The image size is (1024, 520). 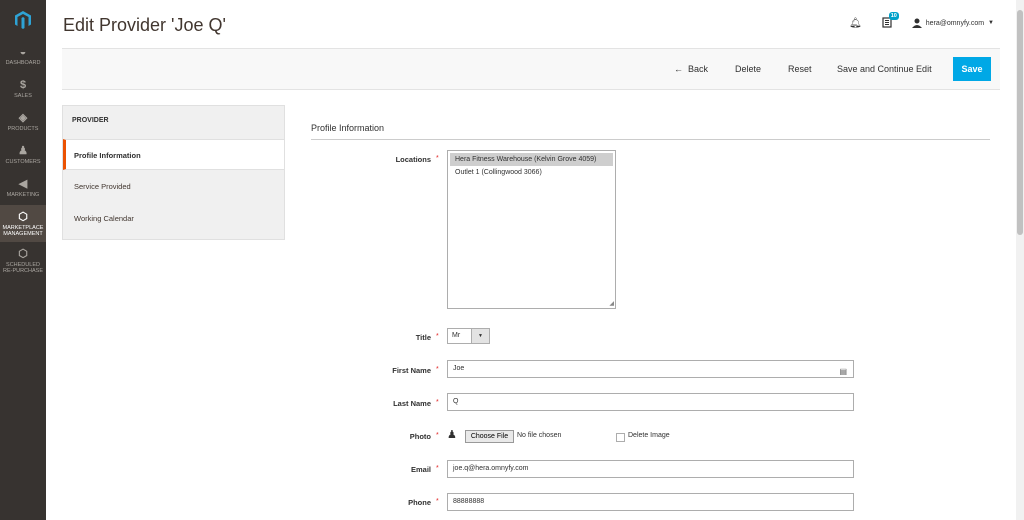 What do you see at coordinates (23, 263) in the screenshot?
I see `nav-scheduled-repurchase: ⬡ SCHEDULED RE-PURCHASE` at bounding box center [23, 263].